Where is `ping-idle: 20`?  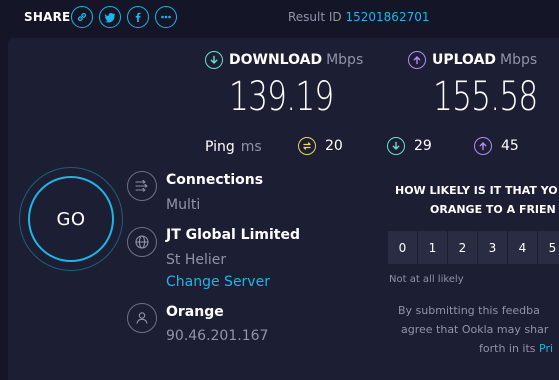 ping-idle: 20 is located at coordinates (320, 146).